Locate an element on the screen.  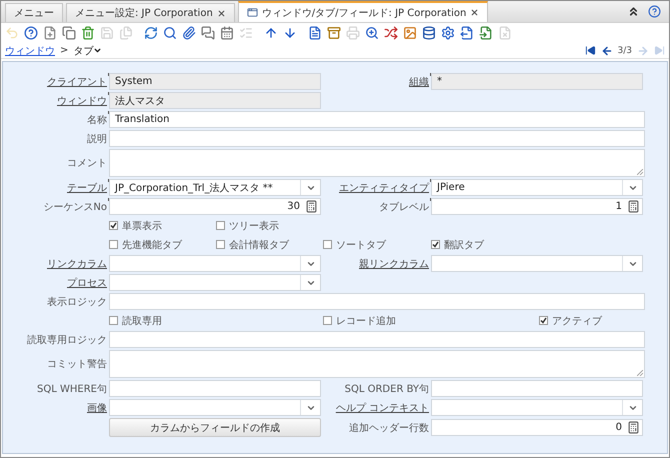
first-record-icon is located at coordinates (590, 50).